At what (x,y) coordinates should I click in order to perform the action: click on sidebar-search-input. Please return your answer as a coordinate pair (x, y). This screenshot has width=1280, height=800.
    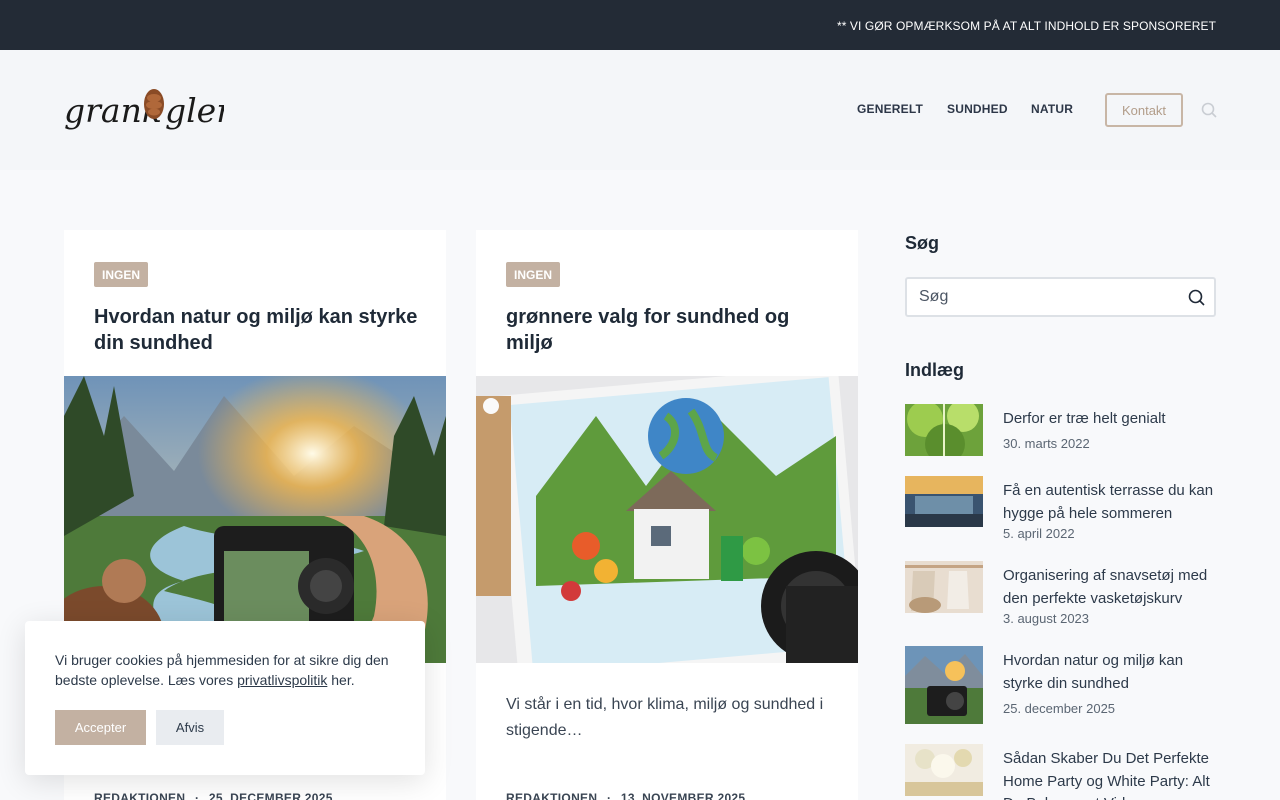
    Looking at the image, I should click on (1060, 297).